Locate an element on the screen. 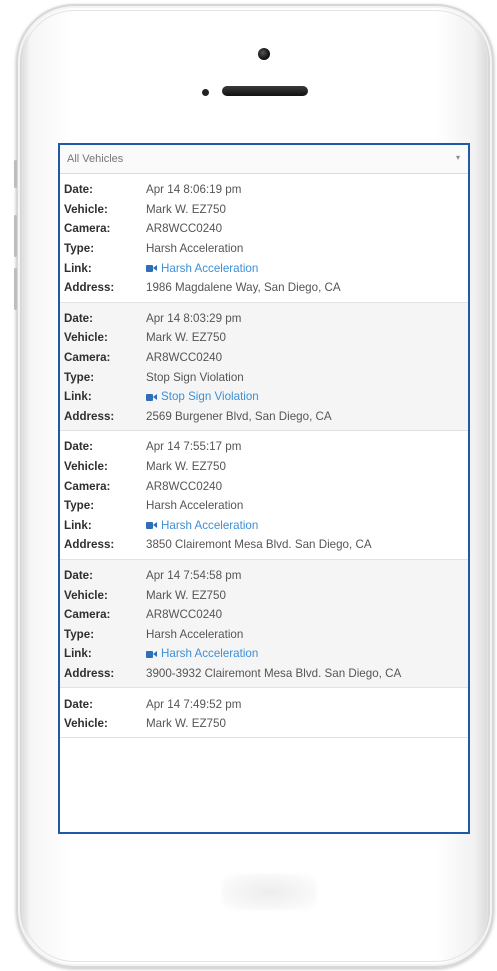  event-type-row: Type: Stop Sign Violation is located at coordinates (262, 377).